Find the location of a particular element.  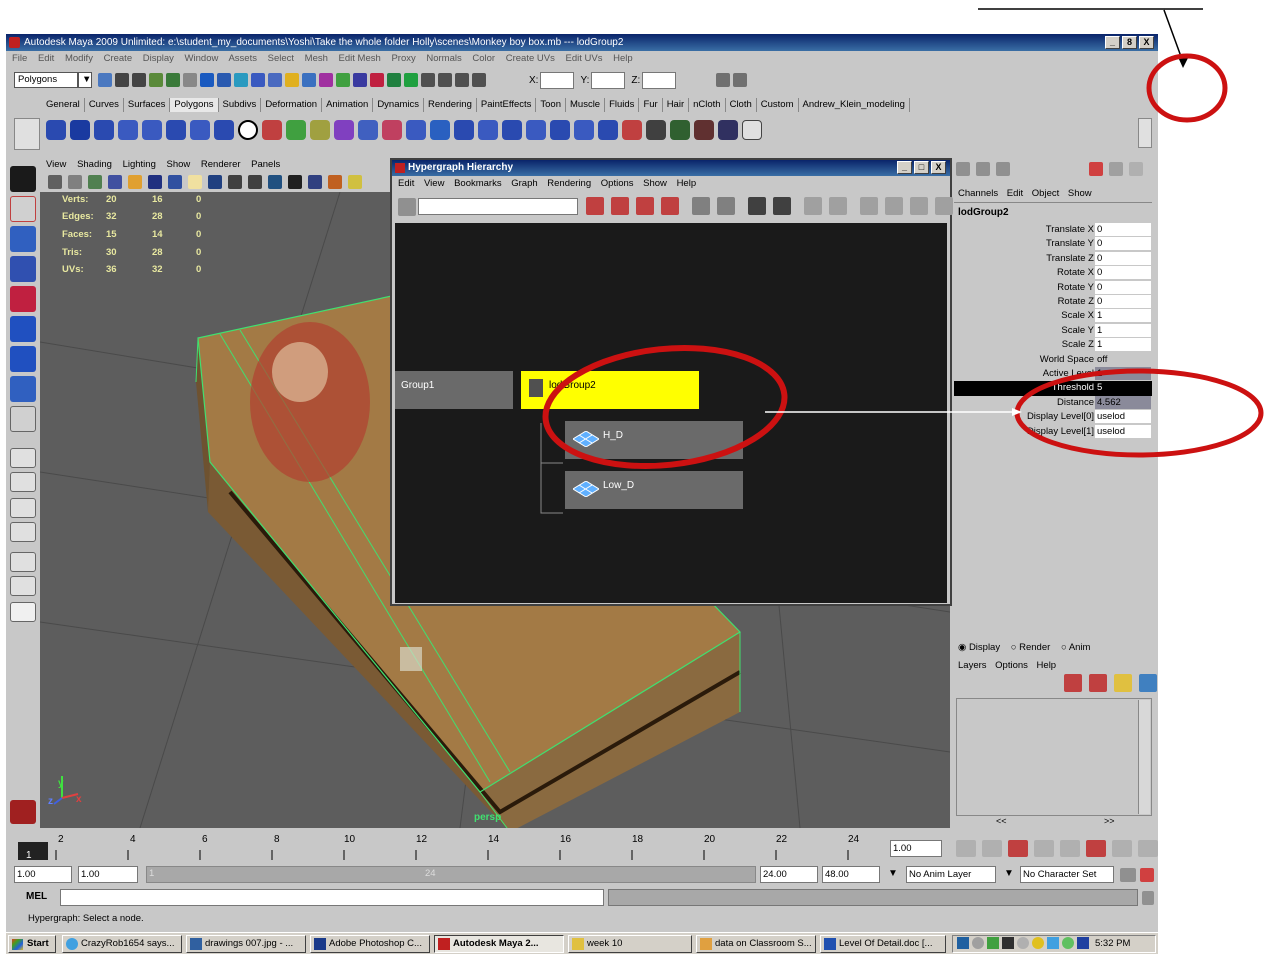

channel-row: Translate Z0 is located at coordinates (1053, 258).